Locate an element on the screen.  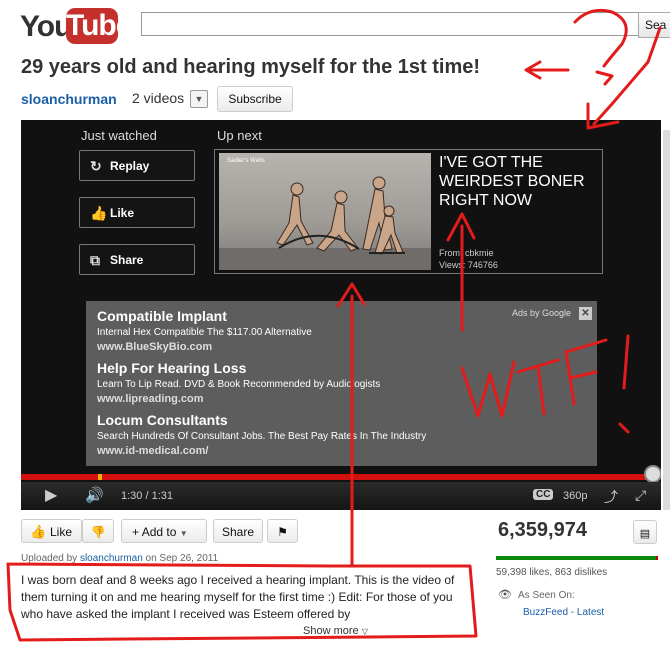
replay-button: ↻ Replay is located at coordinates (137, 165).